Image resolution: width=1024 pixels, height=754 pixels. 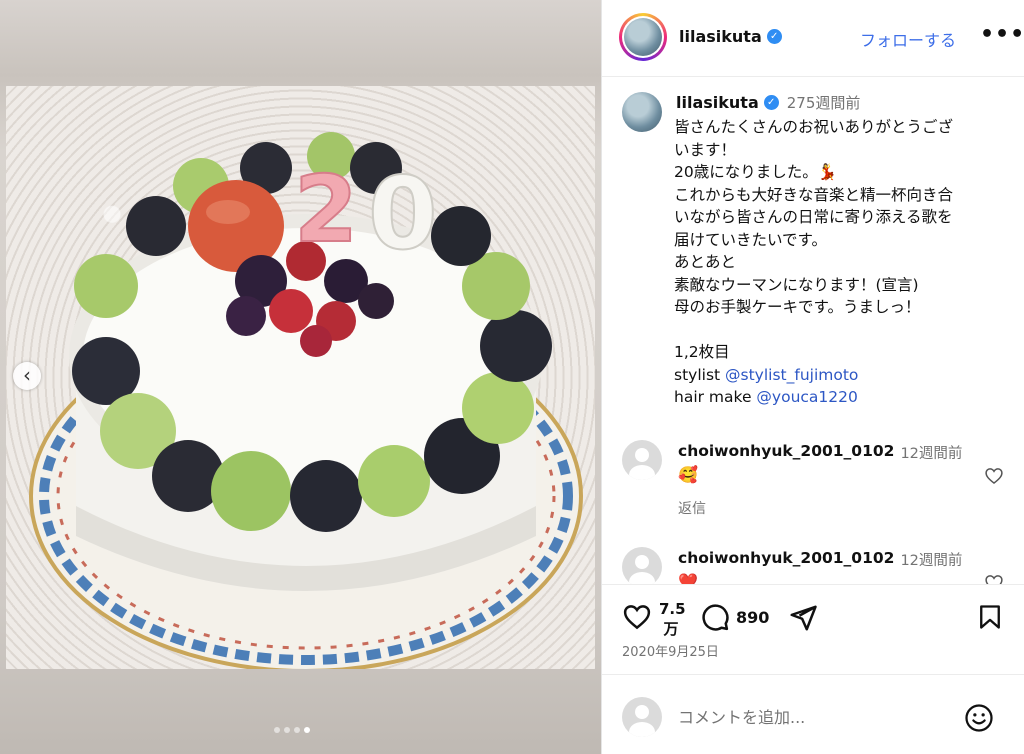 I want to click on add-comment-input, so click(x=813, y=717).